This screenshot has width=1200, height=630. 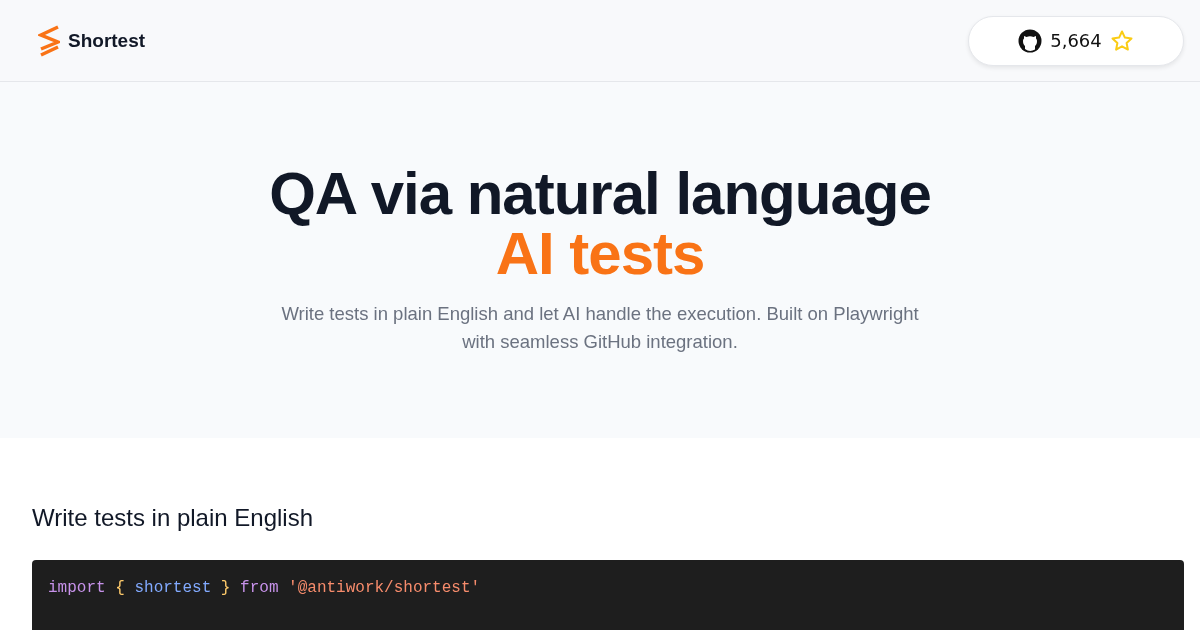 What do you see at coordinates (173, 518) in the screenshot?
I see `section-heading: Write tests in plain English` at bounding box center [173, 518].